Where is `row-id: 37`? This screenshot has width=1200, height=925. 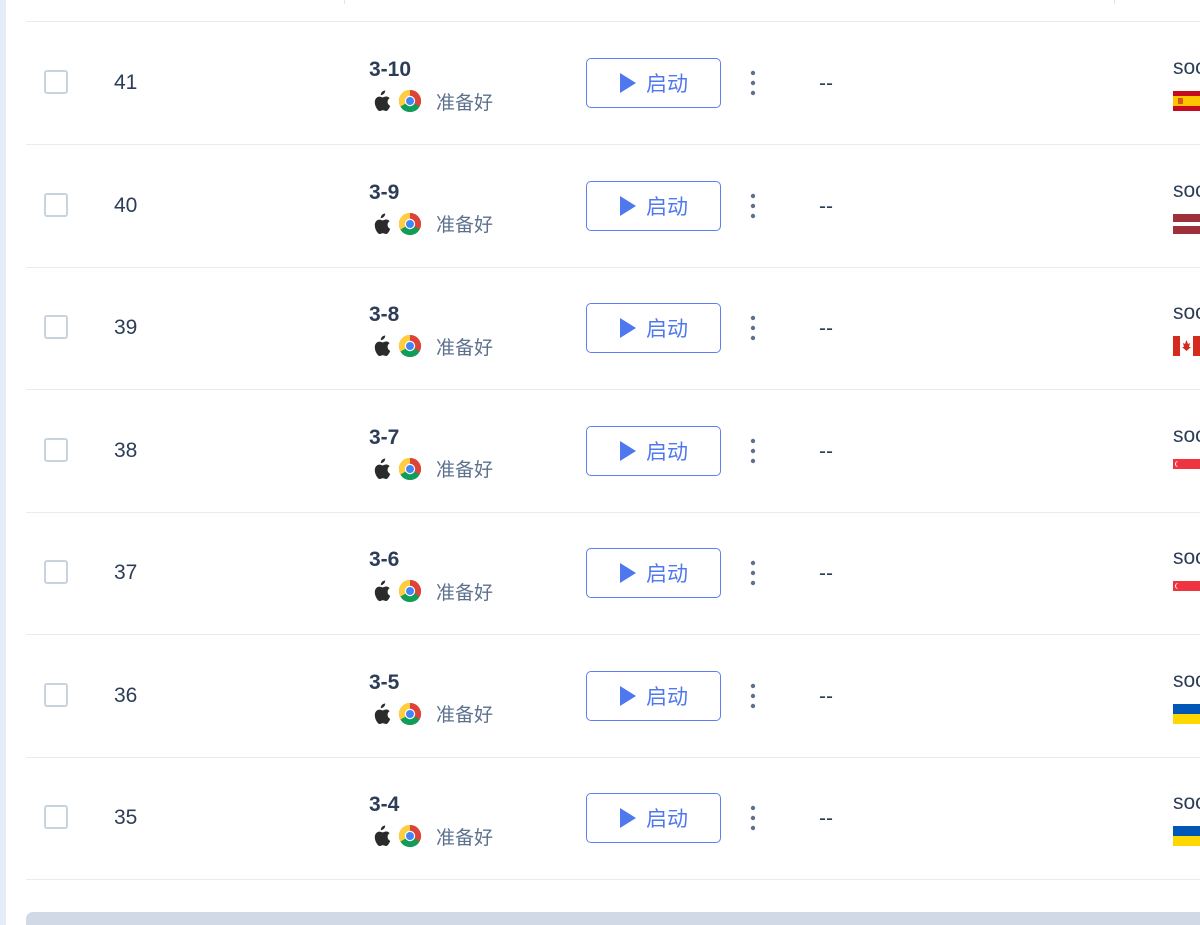
row-id: 37 is located at coordinates (126, 572).